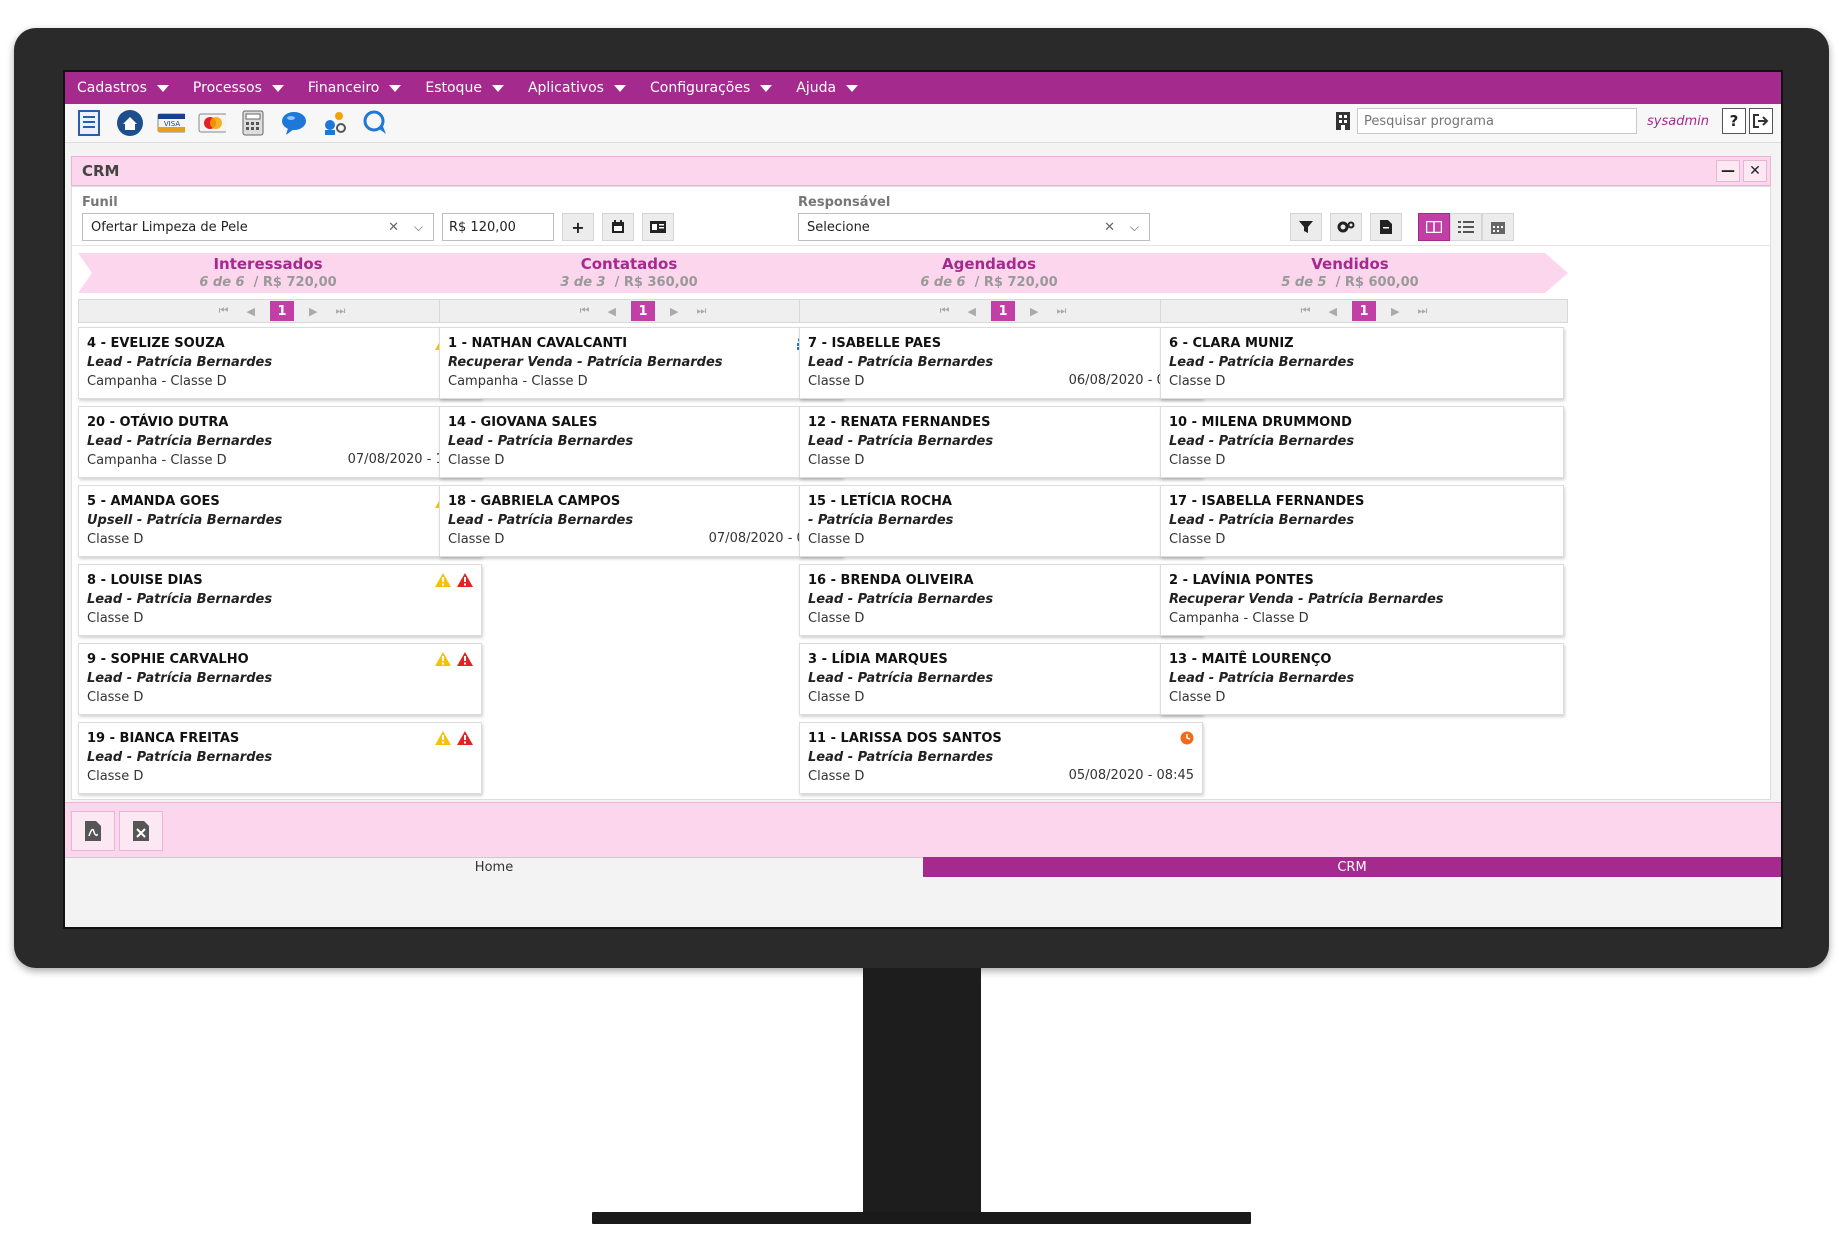  Describe the element at coordinates (171, 123) in the screenshot. I see `visa-card-icon: VISA` at that location.